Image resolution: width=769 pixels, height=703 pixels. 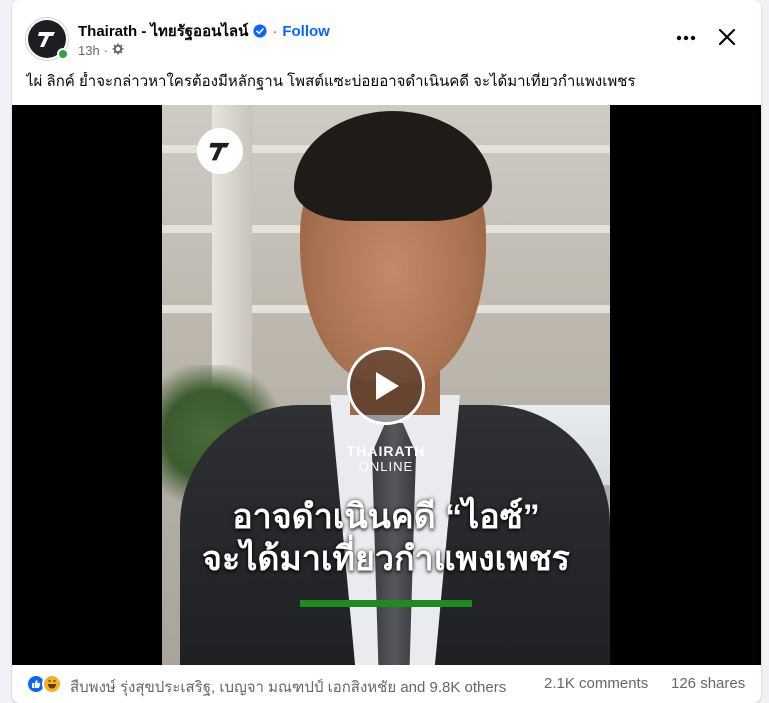 I want to click on comments-count: 2.1K comments, so click(x=596, y=683).